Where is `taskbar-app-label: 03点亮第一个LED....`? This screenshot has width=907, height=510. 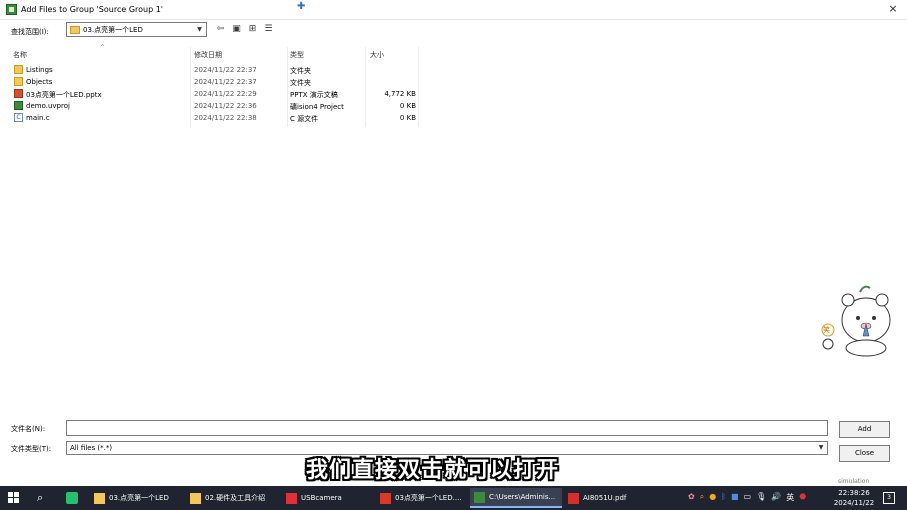
taskbar-app-label: 03点亮第一个LED.... is located at coordinates (428, 498).